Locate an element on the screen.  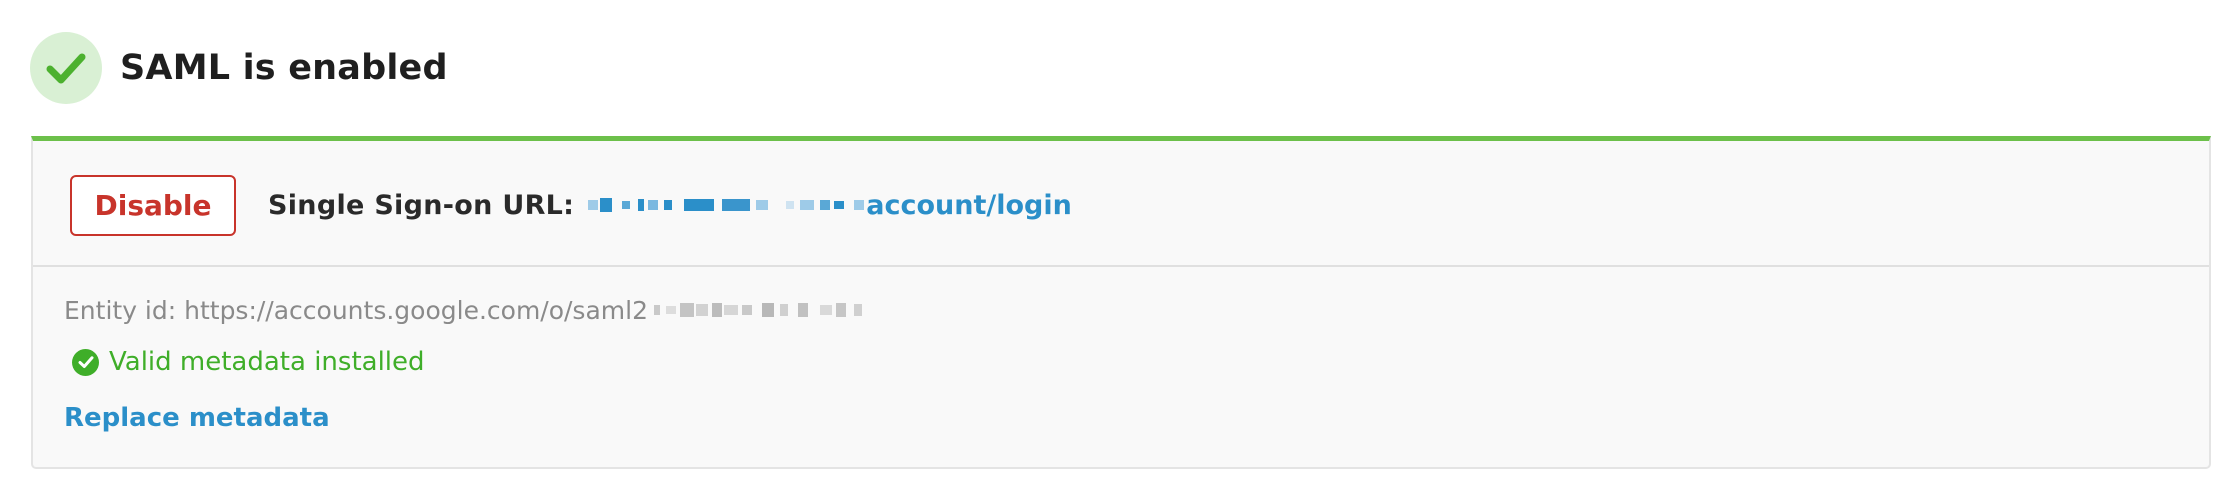
sso-url-row: Single Sign-on URL: account/login is located at coordinates (670, 205).